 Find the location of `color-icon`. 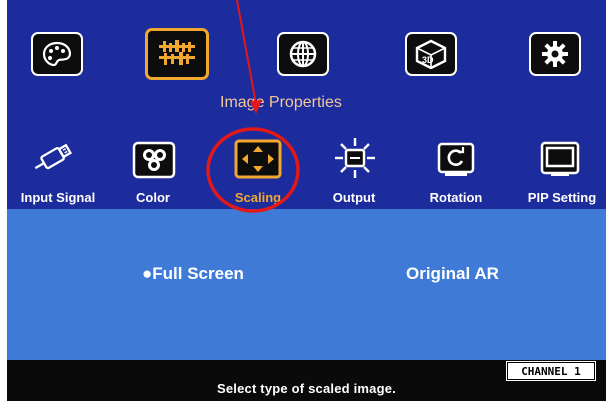

color-icon is located at coordinates (154, 161).